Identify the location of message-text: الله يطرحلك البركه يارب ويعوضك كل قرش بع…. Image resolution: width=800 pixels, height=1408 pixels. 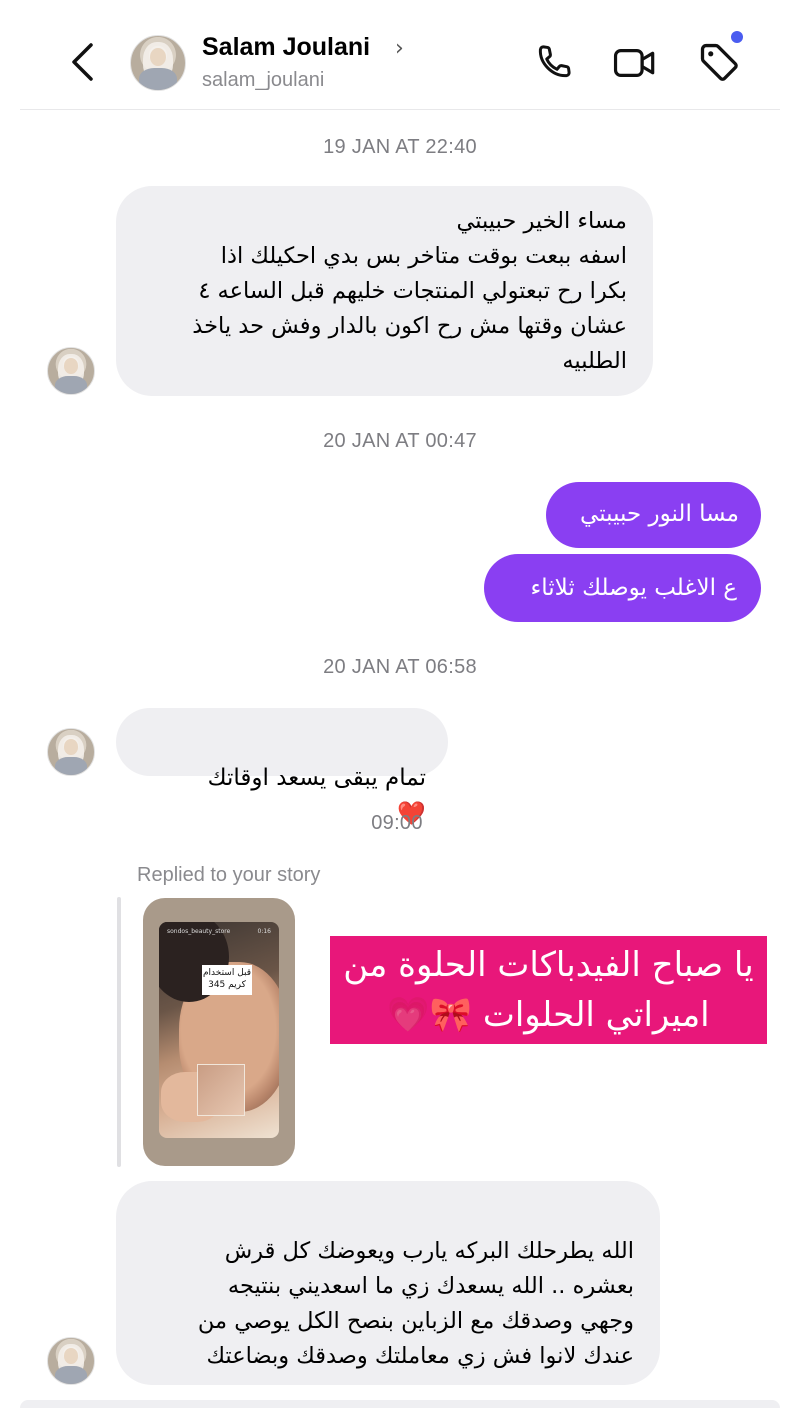
(415, 1303).